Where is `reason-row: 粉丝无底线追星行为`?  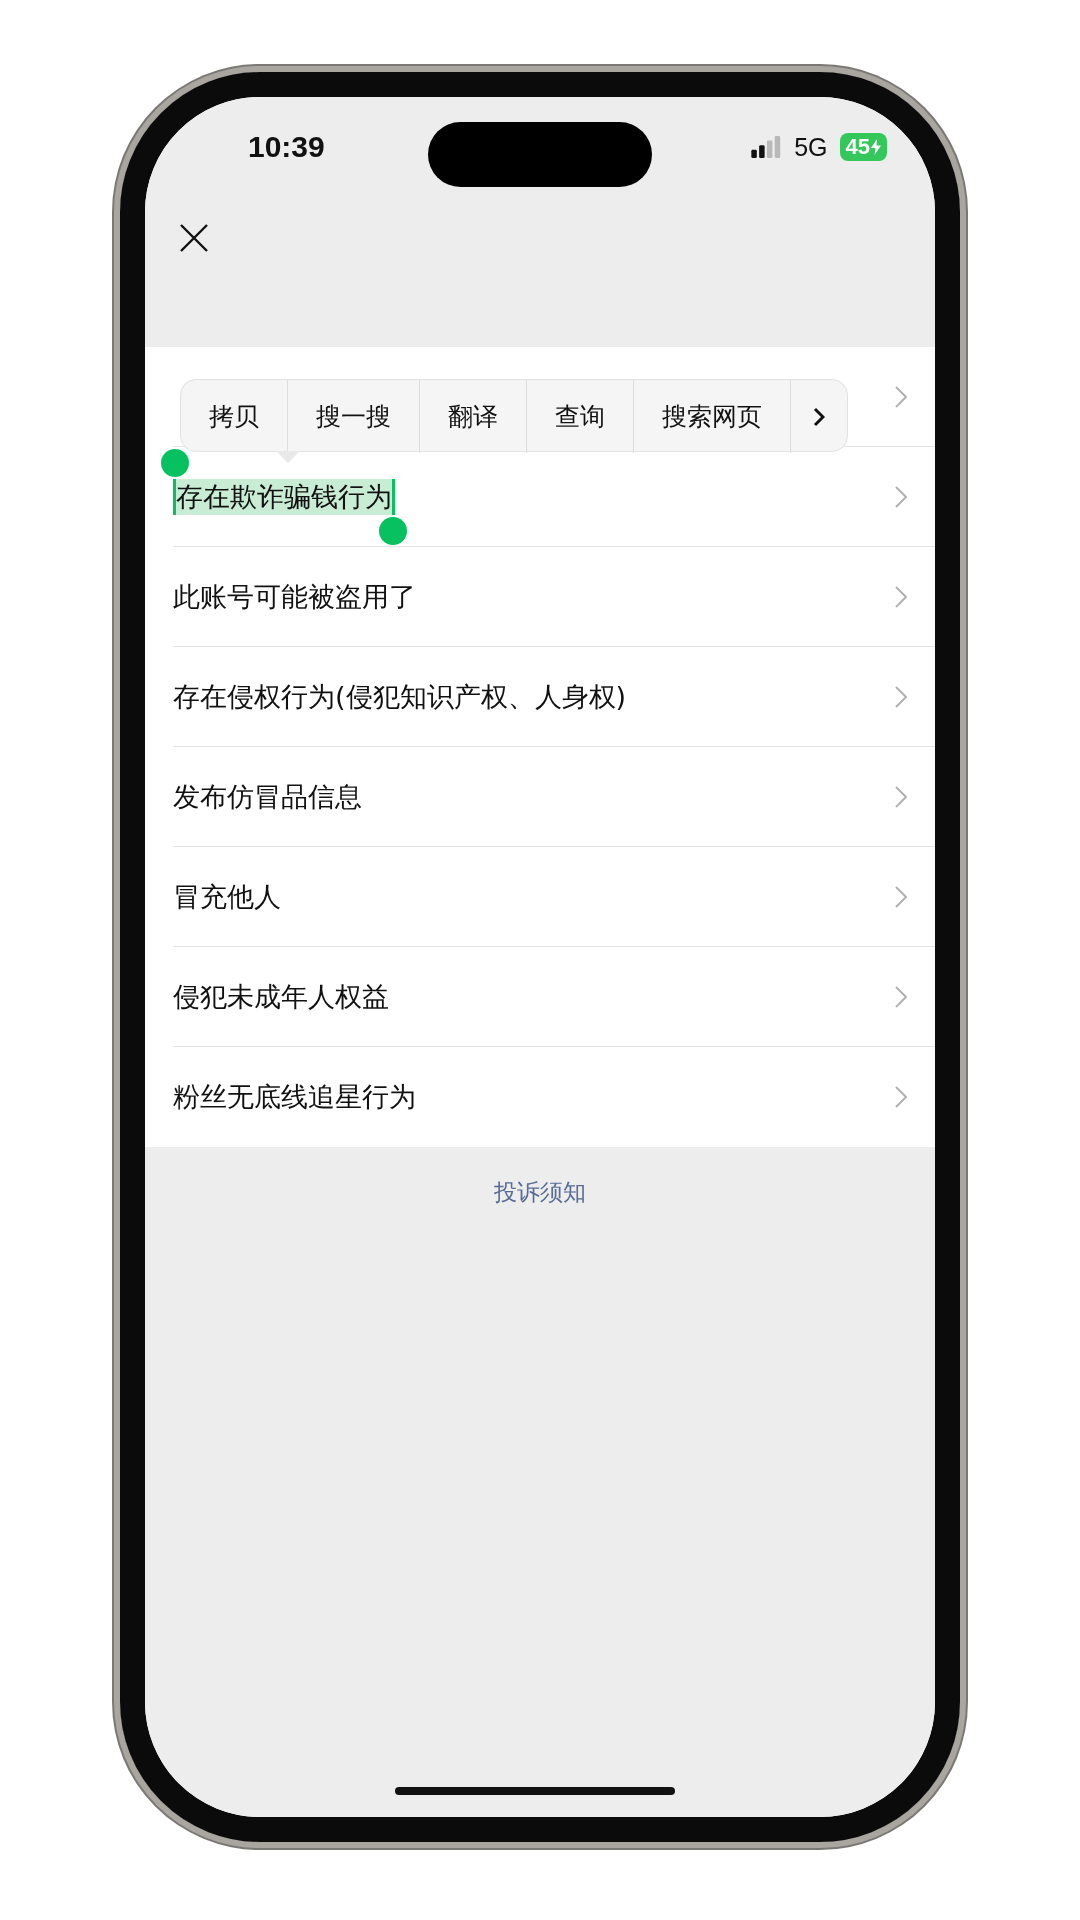
reason-row: 粉丝无底线追星行为 is located at coordinates (540, 1097).